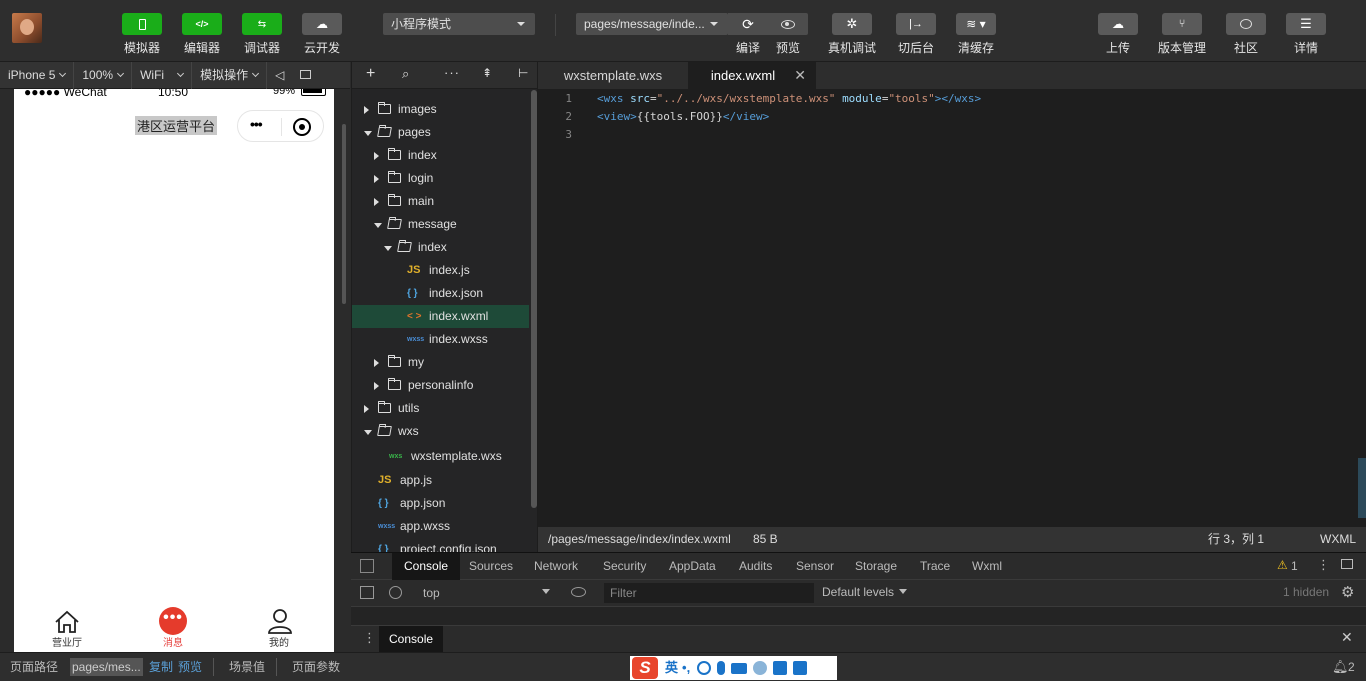 The height and width of the screenshot is (681, 1366). Describe the element at coordinates (755, 566) in the screenshot. I see `tab-audits: Audits` at that location.